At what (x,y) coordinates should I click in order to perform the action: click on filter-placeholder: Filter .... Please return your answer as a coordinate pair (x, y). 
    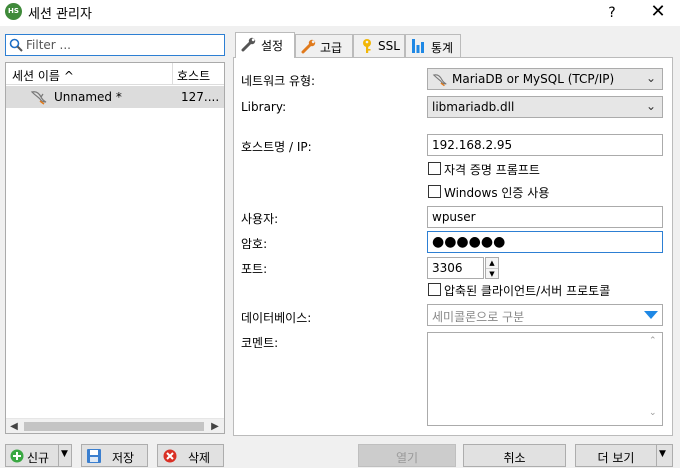
    Looking at the image, I should click on (48, 45).